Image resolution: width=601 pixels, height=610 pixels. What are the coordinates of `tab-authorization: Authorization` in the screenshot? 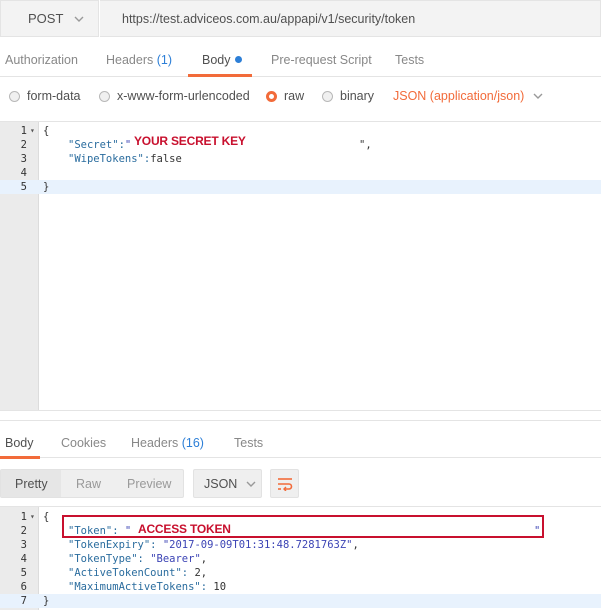 It's located at (41, 60).